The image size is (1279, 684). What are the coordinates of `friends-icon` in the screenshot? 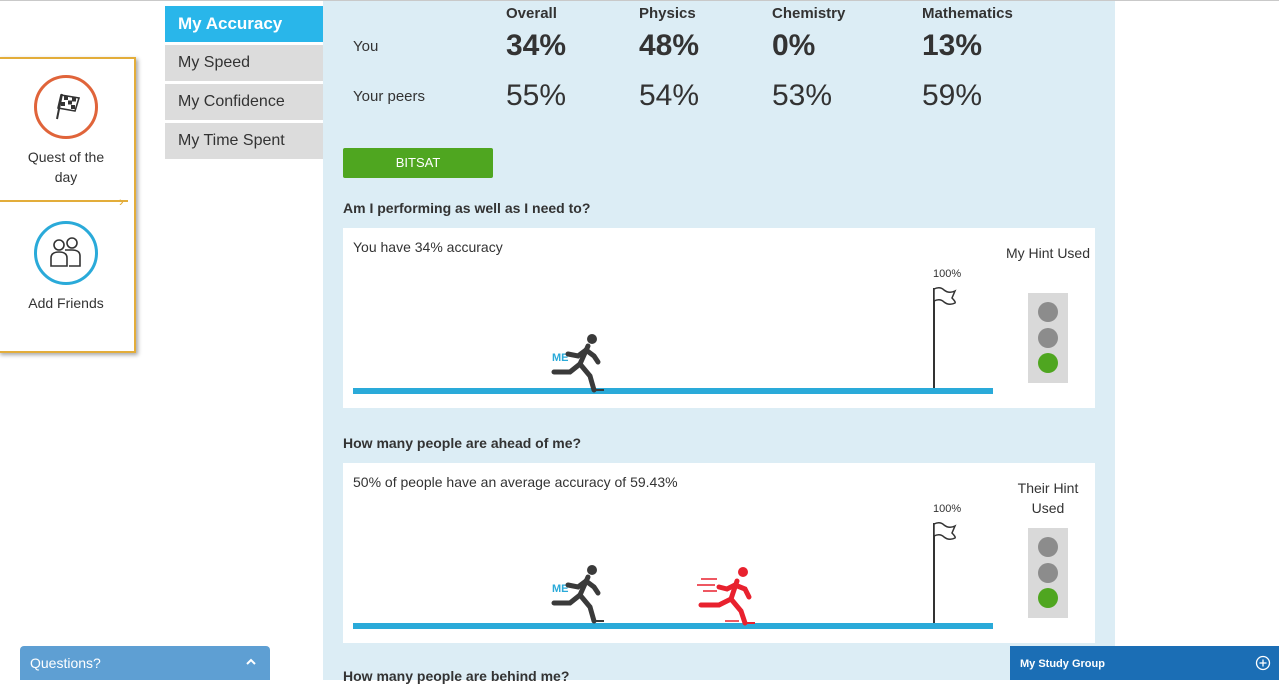 It's located at (66, 253).